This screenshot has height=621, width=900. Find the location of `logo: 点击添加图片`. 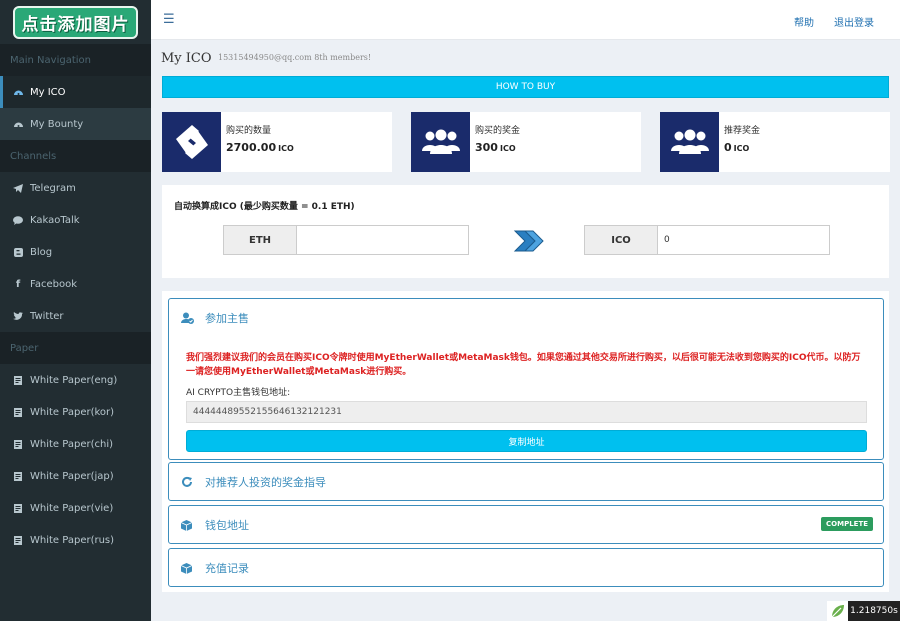

logo: 点击添加图片 is located at coordinates (75, 22).